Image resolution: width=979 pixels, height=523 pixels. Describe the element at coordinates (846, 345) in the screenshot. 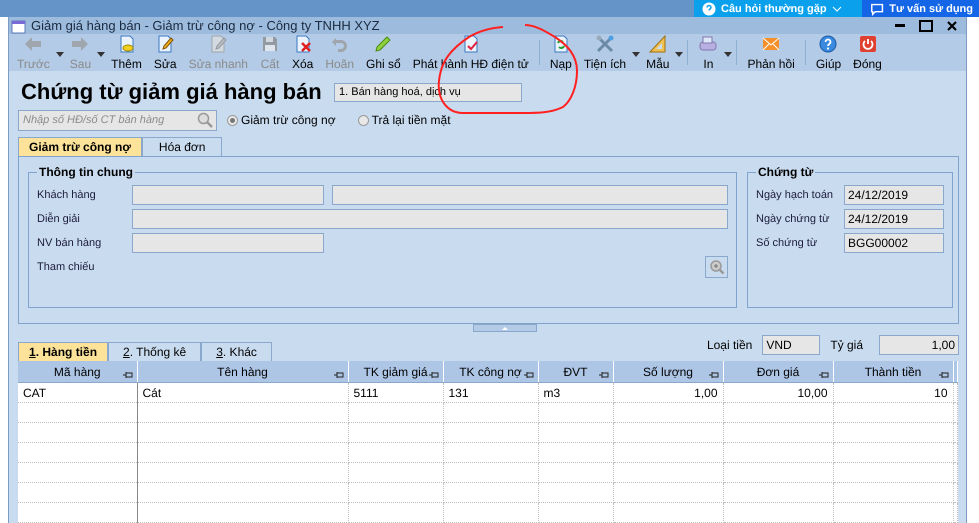

I see `field-label: Tỷ giá` at that location.